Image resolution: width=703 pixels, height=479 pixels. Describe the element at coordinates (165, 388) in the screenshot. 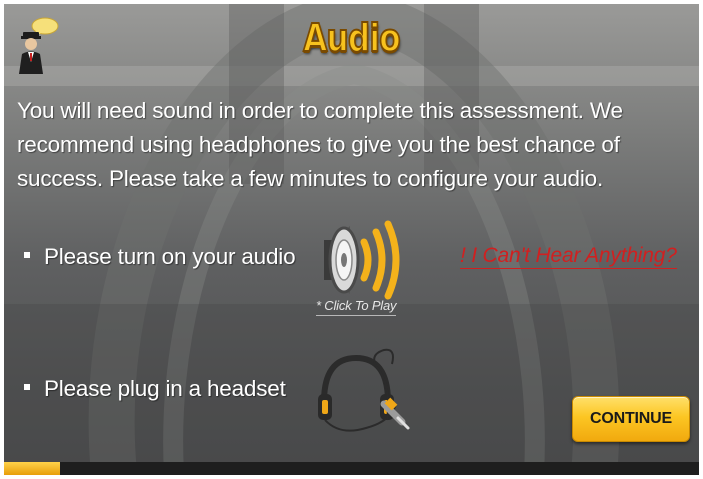

I see `step-label: Please plug in a headset` at that location.